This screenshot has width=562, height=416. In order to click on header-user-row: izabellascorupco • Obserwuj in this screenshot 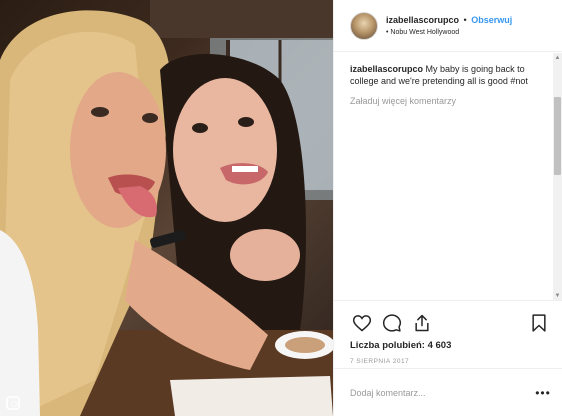, I will do `click(449, 20)`.